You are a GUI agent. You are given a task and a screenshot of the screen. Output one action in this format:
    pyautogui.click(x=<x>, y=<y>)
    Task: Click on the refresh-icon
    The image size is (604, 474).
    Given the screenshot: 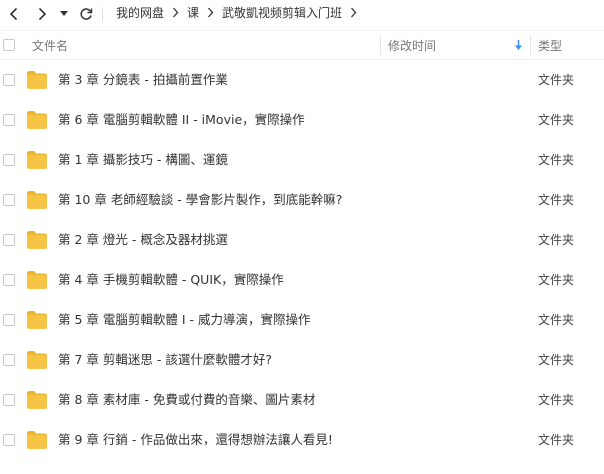 What is the action you would take?
    pyautogui.click(x=86, y=14)
    